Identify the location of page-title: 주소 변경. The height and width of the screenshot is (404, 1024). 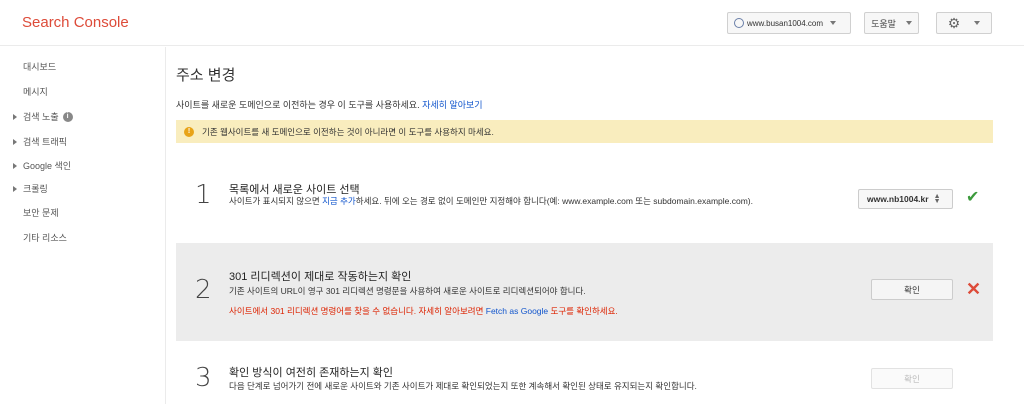
(206, 75).